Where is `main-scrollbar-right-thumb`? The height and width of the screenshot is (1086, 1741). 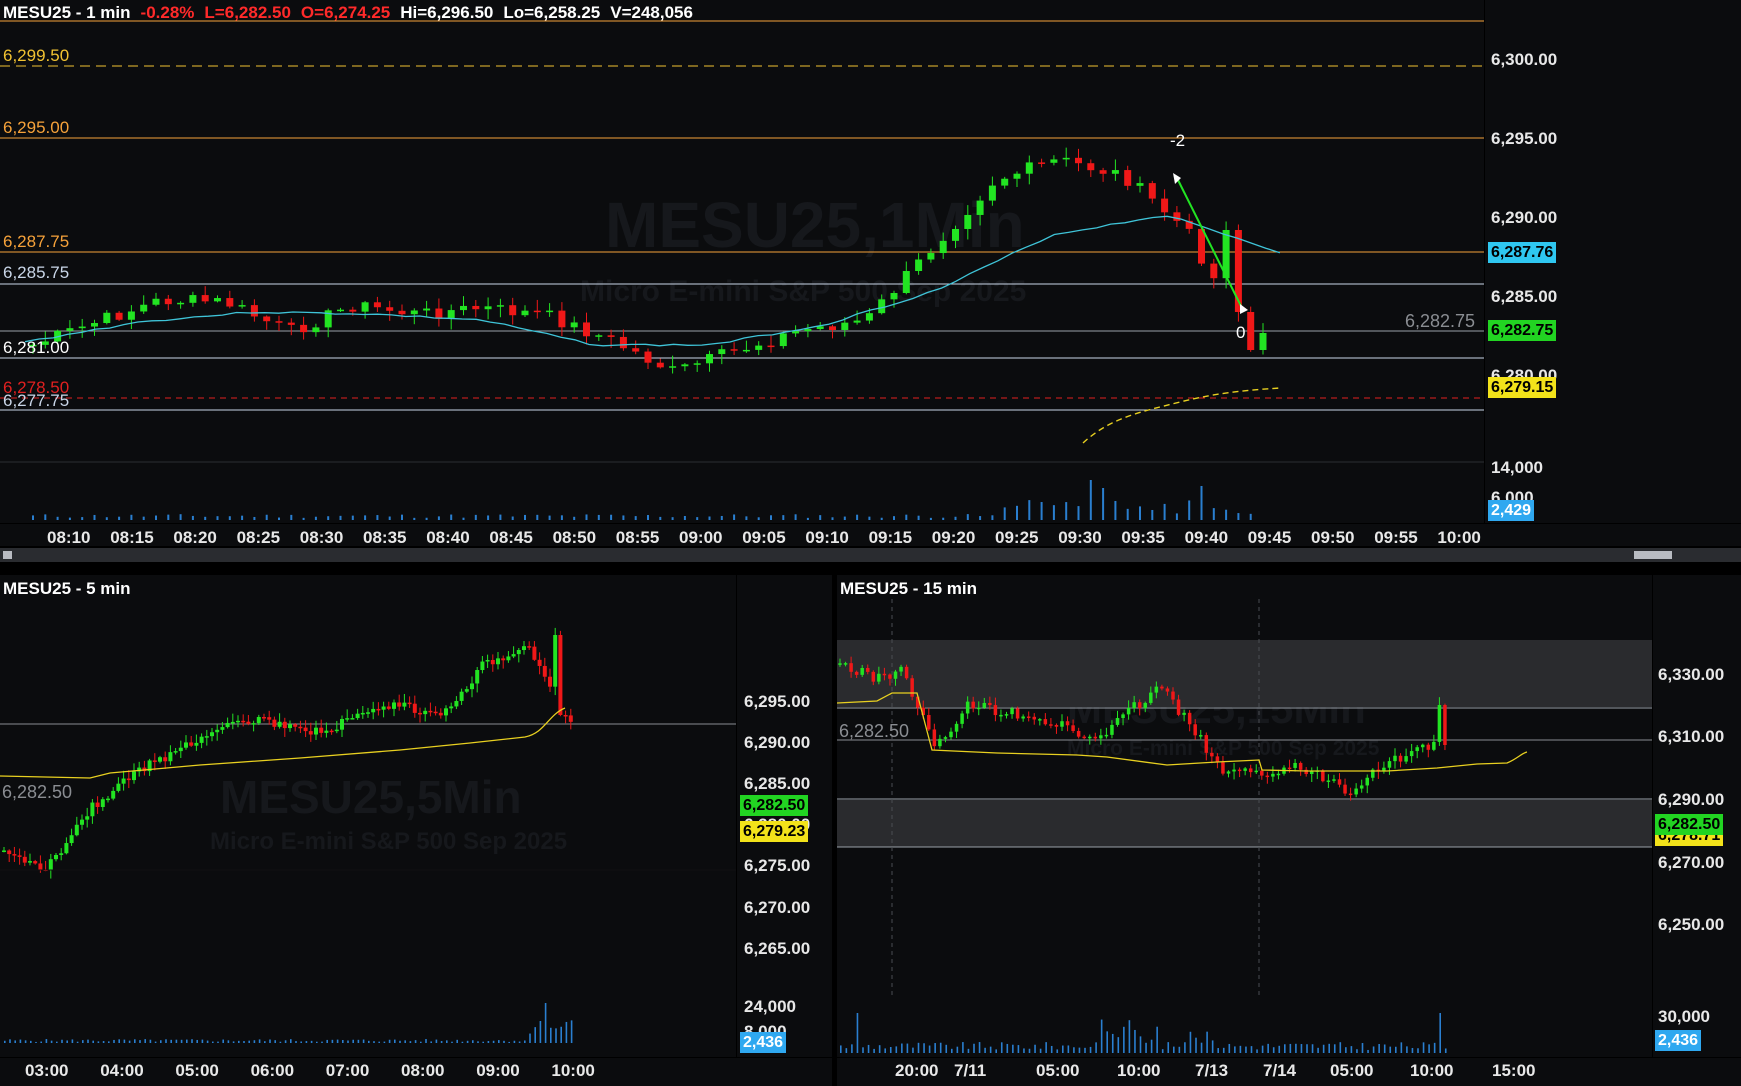
main-scrollbar-right-thumb is located at coordinates (1653, 555).